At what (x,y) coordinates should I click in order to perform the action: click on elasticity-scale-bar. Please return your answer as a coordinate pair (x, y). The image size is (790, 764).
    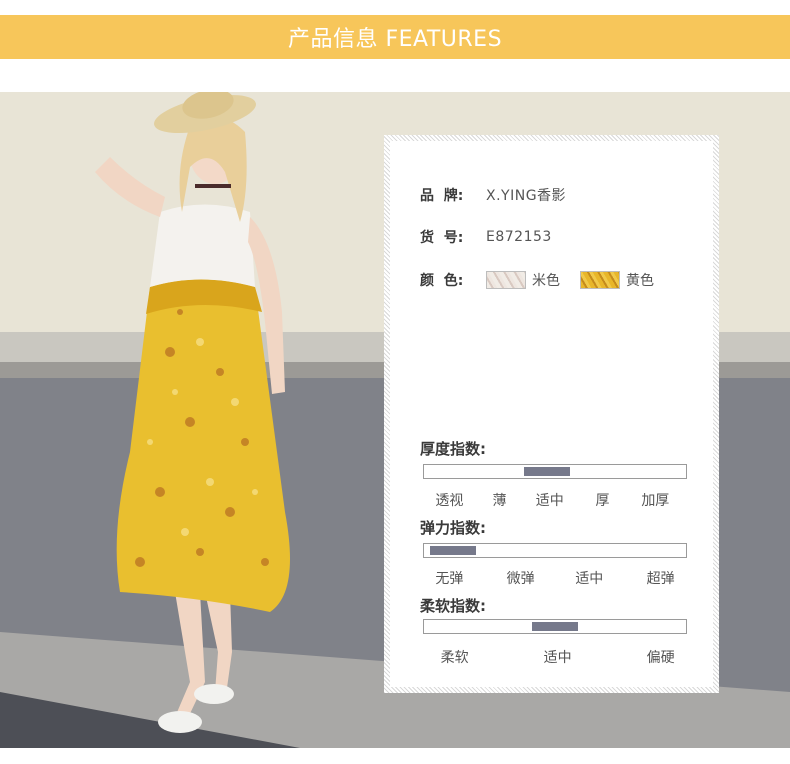
    Looking at the image, I should click on (555, 550).